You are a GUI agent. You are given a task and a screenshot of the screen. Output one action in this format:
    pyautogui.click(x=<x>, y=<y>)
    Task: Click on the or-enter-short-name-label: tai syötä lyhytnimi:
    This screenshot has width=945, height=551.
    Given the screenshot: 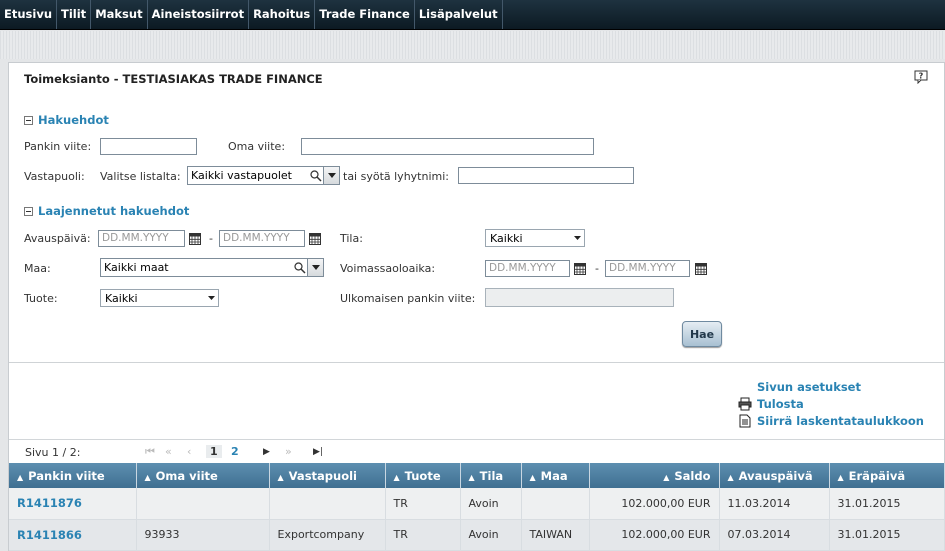 What is the action you would take?
    pyautogui.click(x=396, y=176)
    